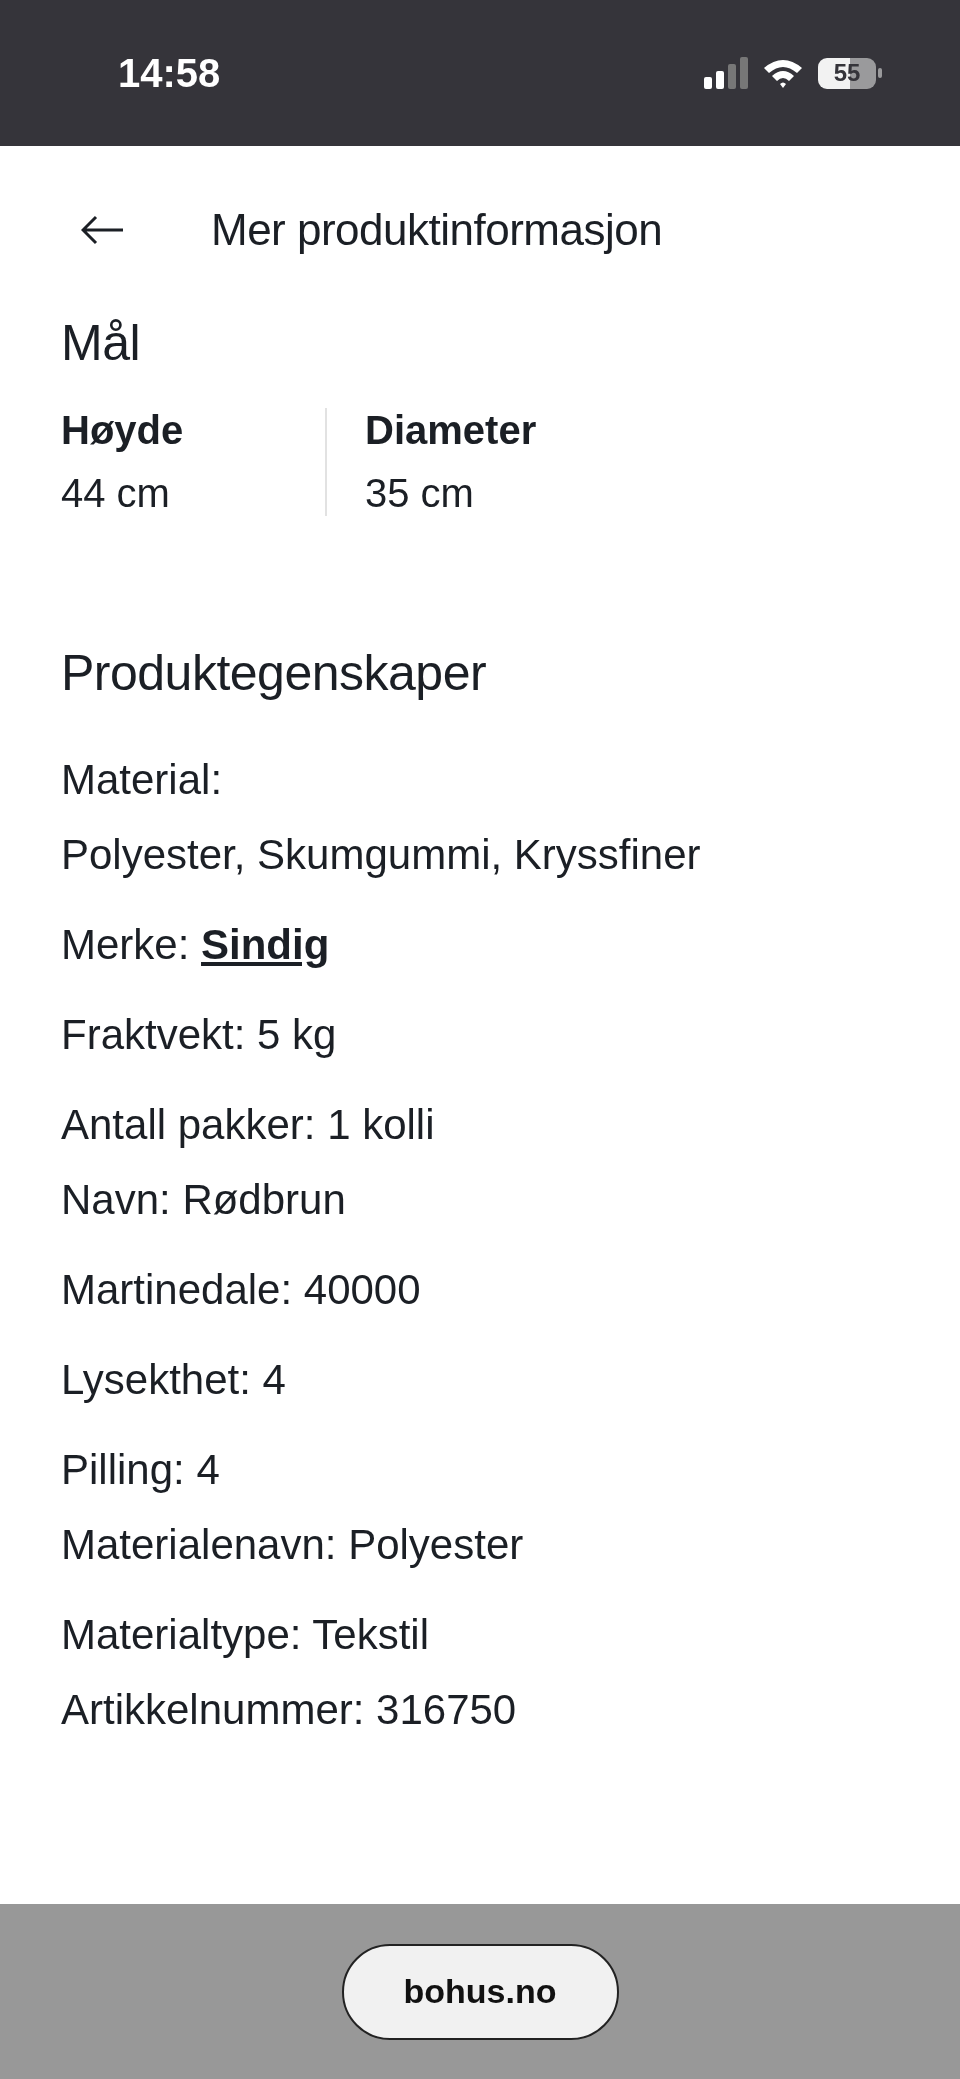 The height and width of the screenshot is (2079, 960). What do you see at coordinates (480, 1991) in the screenshot?
I see `url-button: bohus.no` at bounding box center [480, 1991].